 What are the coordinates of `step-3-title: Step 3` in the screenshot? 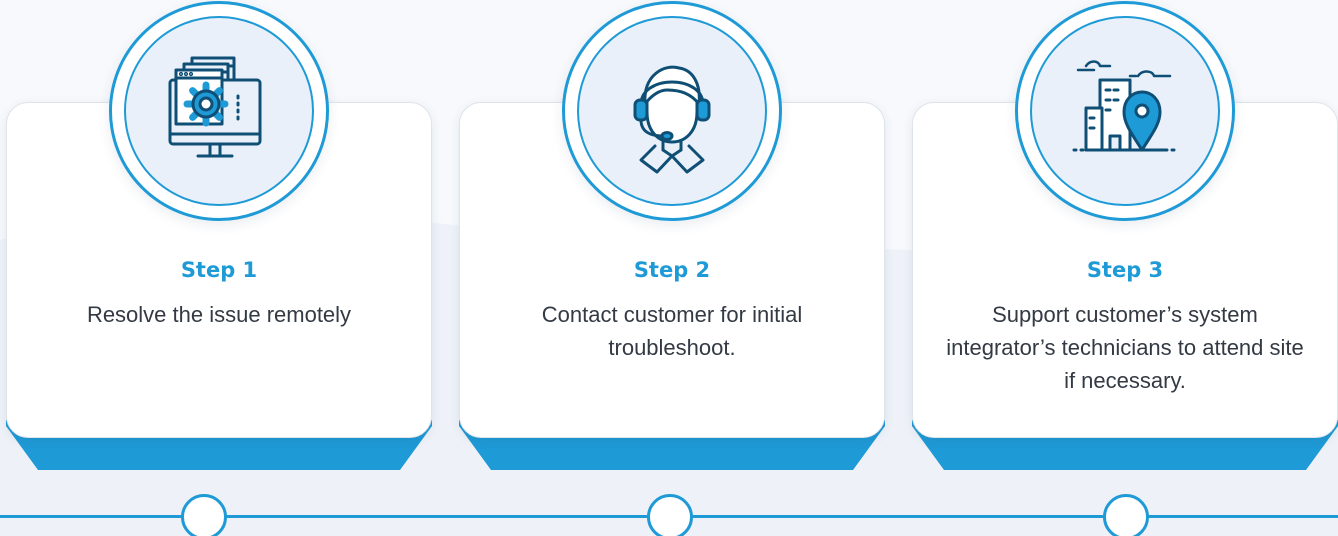 It's located at (1125, 270).